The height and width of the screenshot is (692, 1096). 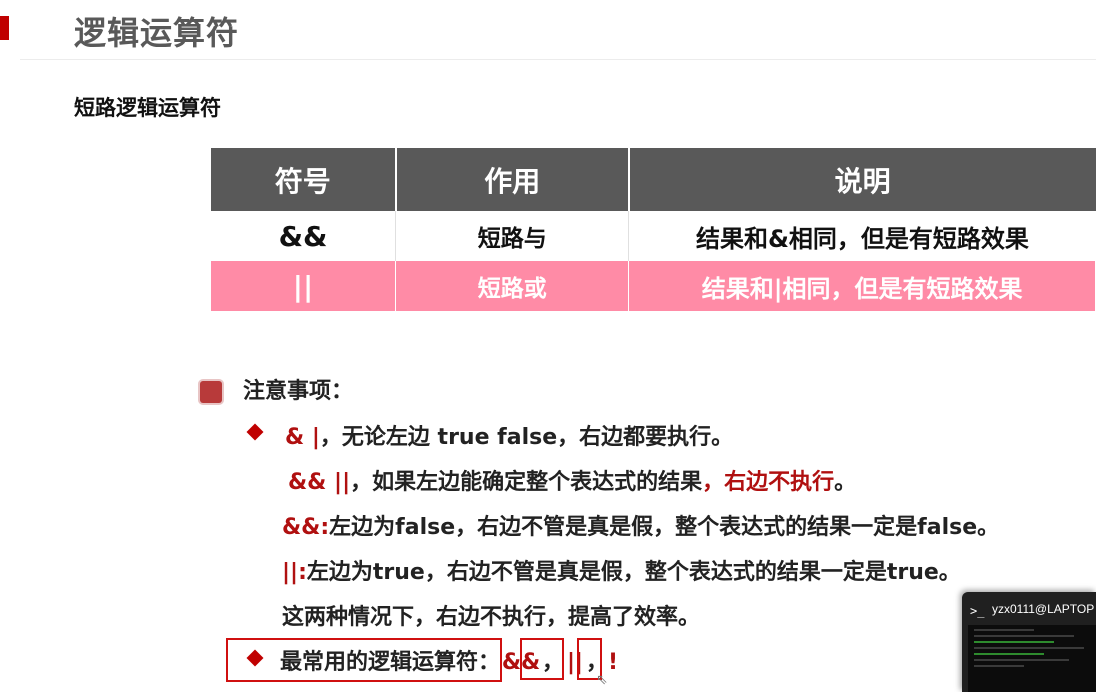 What do you see at coordinates (1032, 658) in the screenshot?
I see `terminal-preview` at bounding box center [1032, 658].